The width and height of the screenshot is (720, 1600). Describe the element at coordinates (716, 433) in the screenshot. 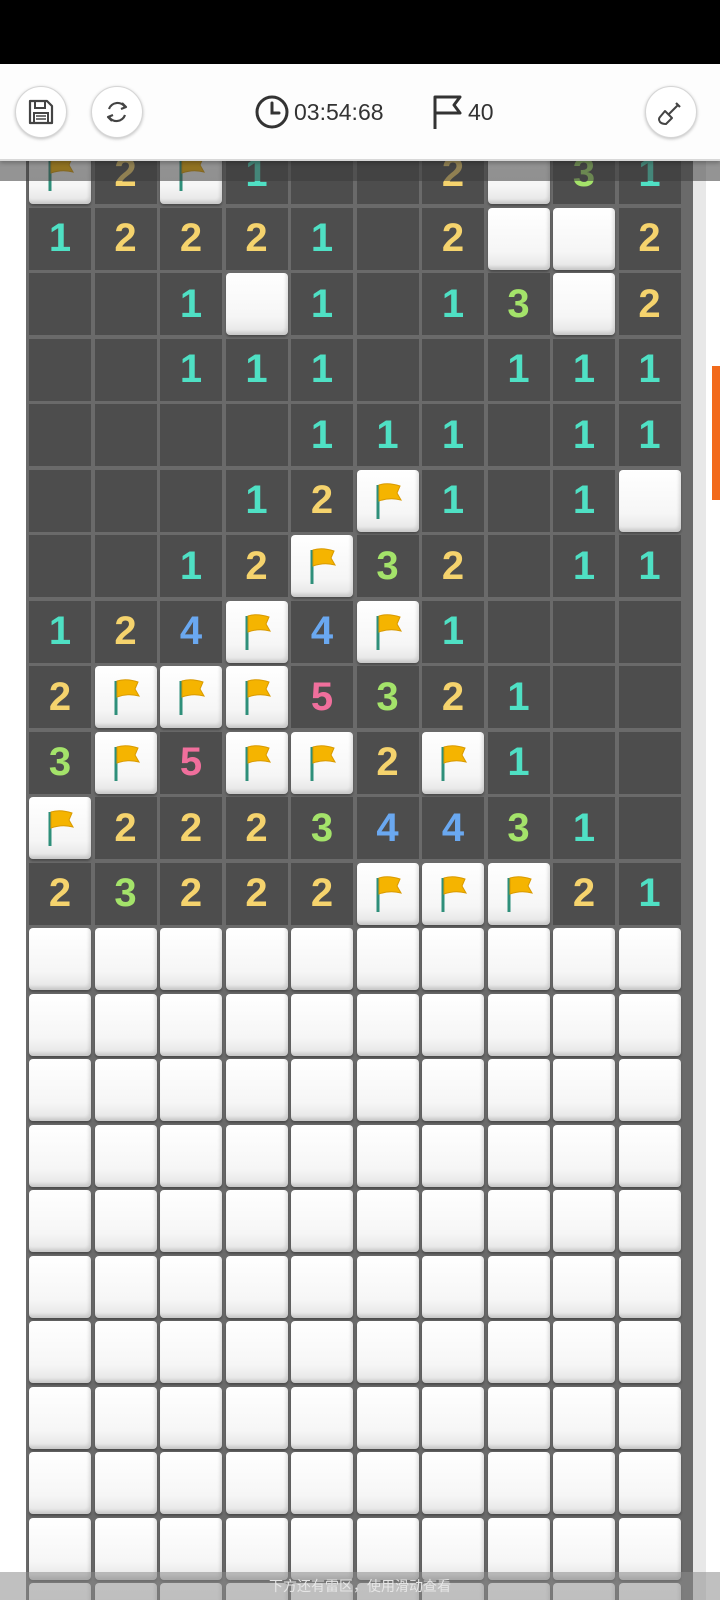

I see `scroll-thumb` at that location.